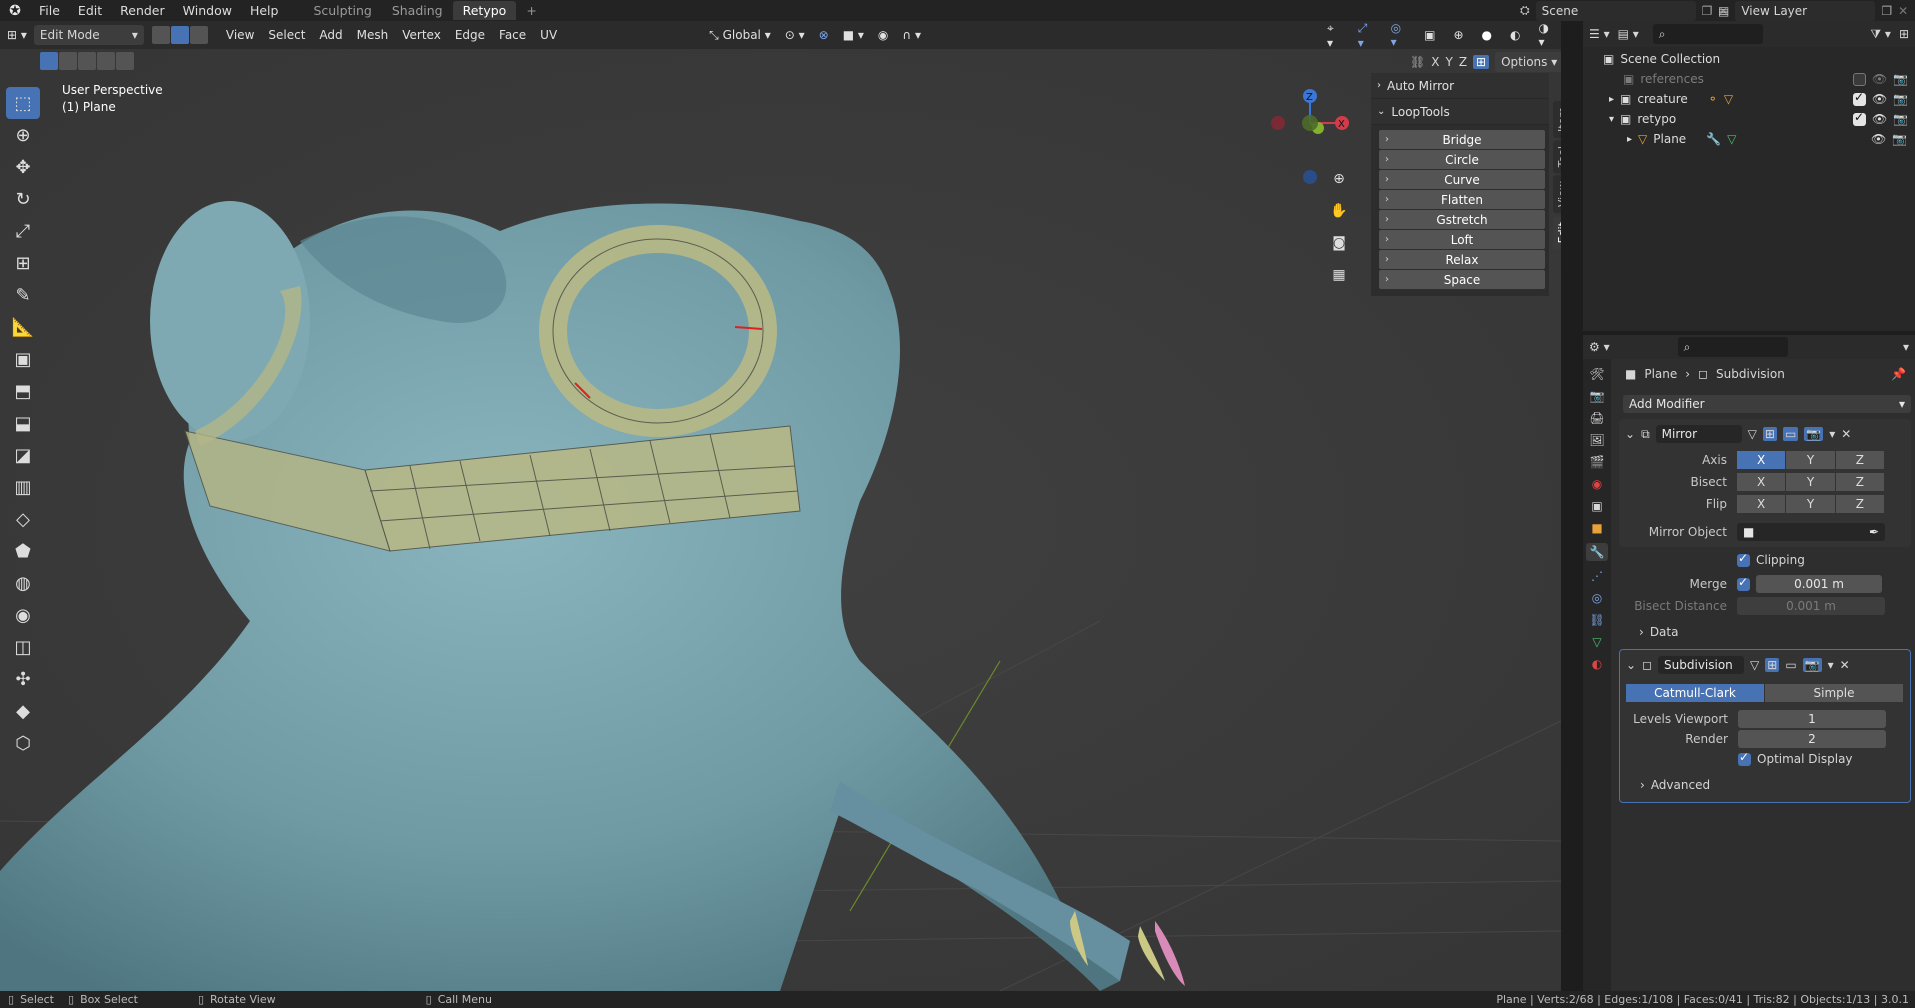 The width and height of the screenshot is (1915, 1008). What do you see at coordinates (1859, 118) in the screenshot?
I see `include-checkbox` at bounding box center [1859, 118].